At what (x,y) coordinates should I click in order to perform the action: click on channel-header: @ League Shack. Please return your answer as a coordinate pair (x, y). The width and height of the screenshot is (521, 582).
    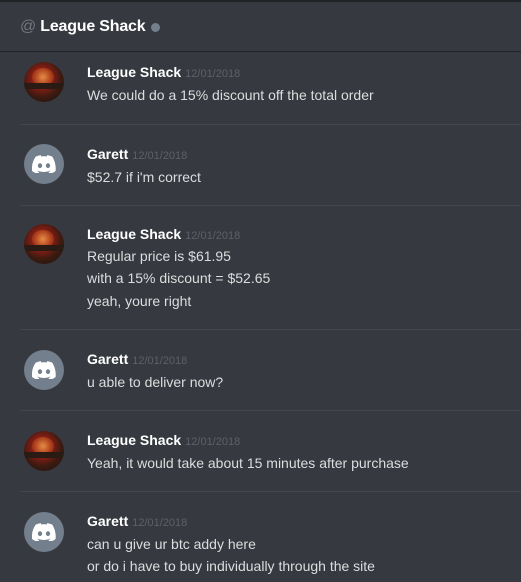
    Looking at the image, I should click on (260, 26).